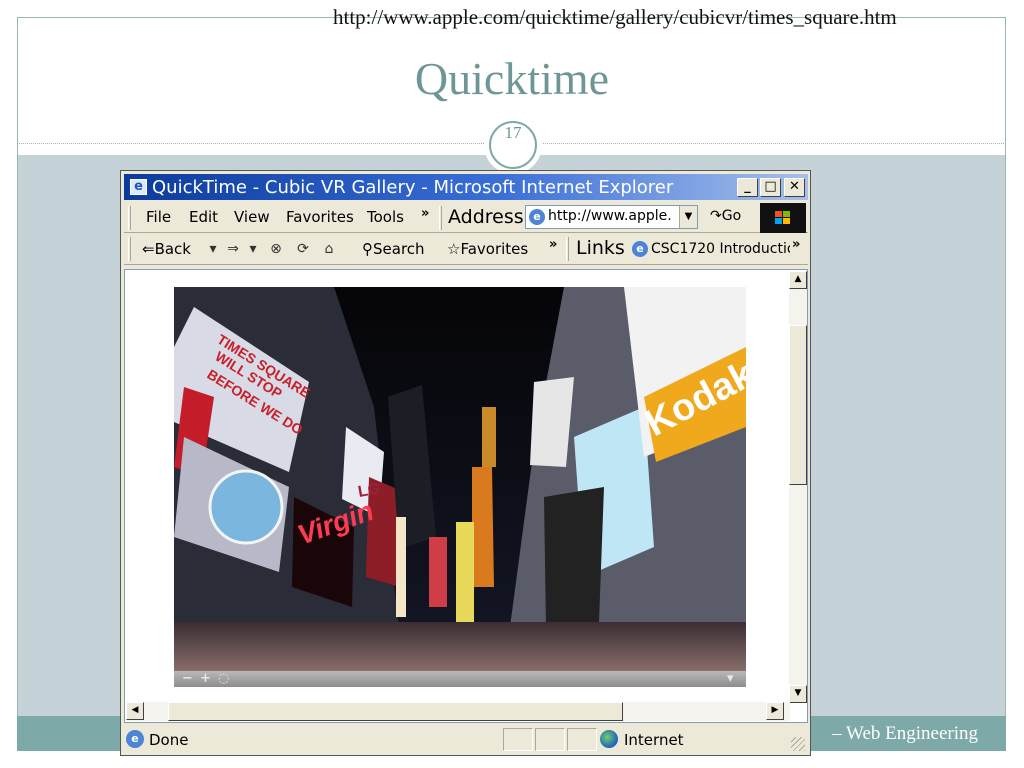  Describe the element at coordinates (798, 280) in the screenshot. I see `scroll-up-icon: ▲` at that location.